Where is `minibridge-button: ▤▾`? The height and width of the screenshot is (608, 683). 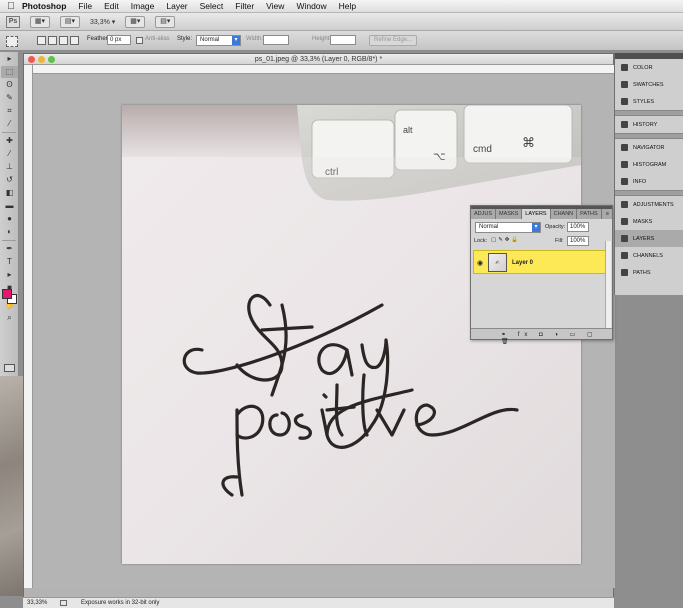 minibridge-button: ▤▾ is located at coordinates (70, 21).